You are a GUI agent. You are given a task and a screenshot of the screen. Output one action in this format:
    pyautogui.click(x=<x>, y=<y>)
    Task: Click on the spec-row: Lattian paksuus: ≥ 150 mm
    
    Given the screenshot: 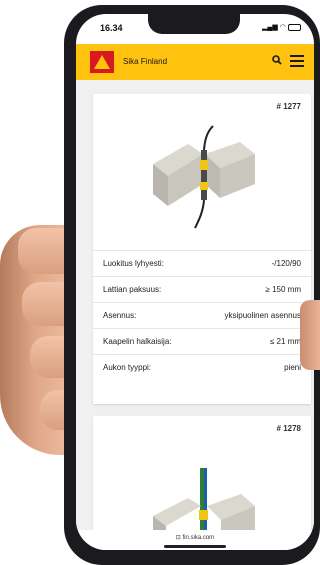 What is the action you would take?
    pyautogui.click(x=202, y=289)
    